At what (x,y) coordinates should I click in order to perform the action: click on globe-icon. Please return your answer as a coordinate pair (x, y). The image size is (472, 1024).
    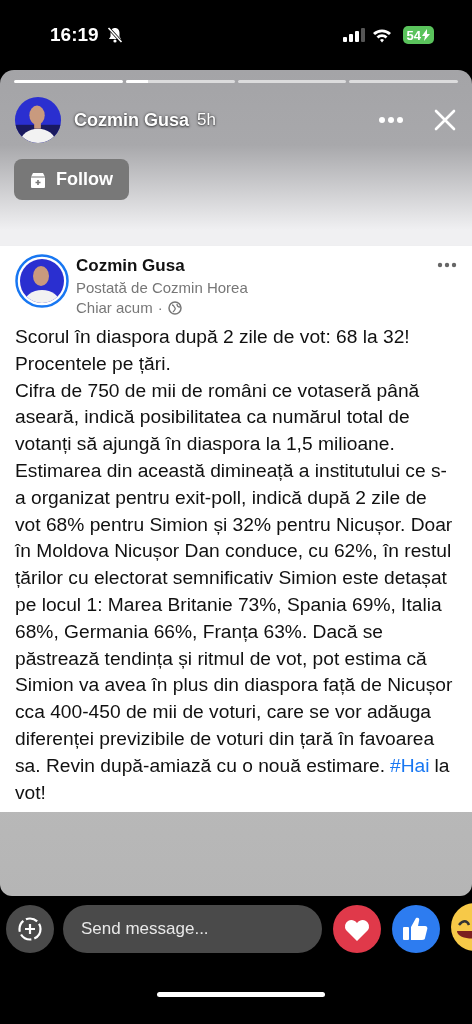
    Looking at the image, I should click on (174, 307).